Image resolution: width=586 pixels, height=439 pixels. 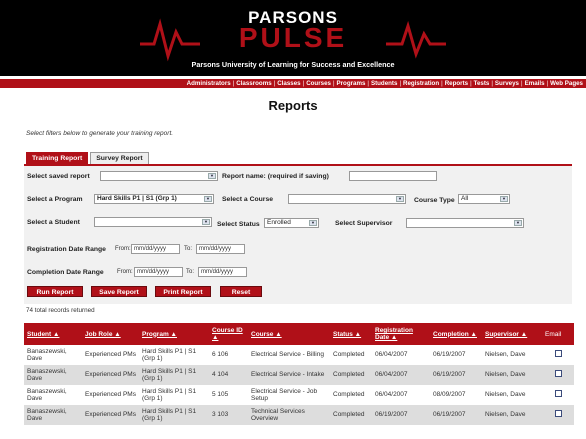 What do you see at coordinates (155, 249) in the screenshot?
I see `reg-from-input: mm/dd/yyyy` at bounding box center [155, 249].